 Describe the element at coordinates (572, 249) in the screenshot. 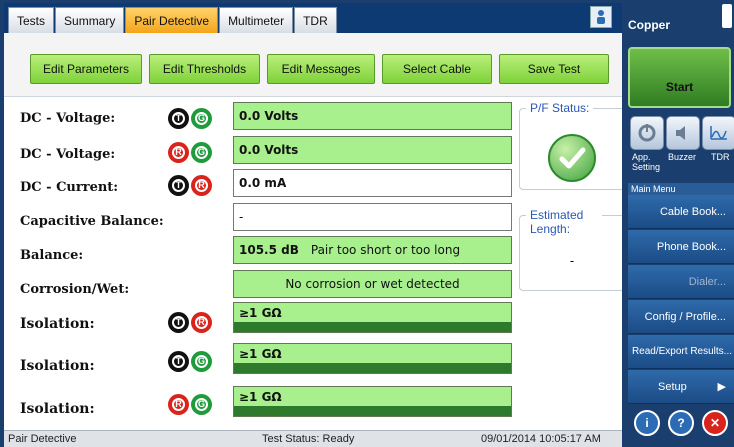

I see `estimated-length-panel: Estimated Length: -` at that location.